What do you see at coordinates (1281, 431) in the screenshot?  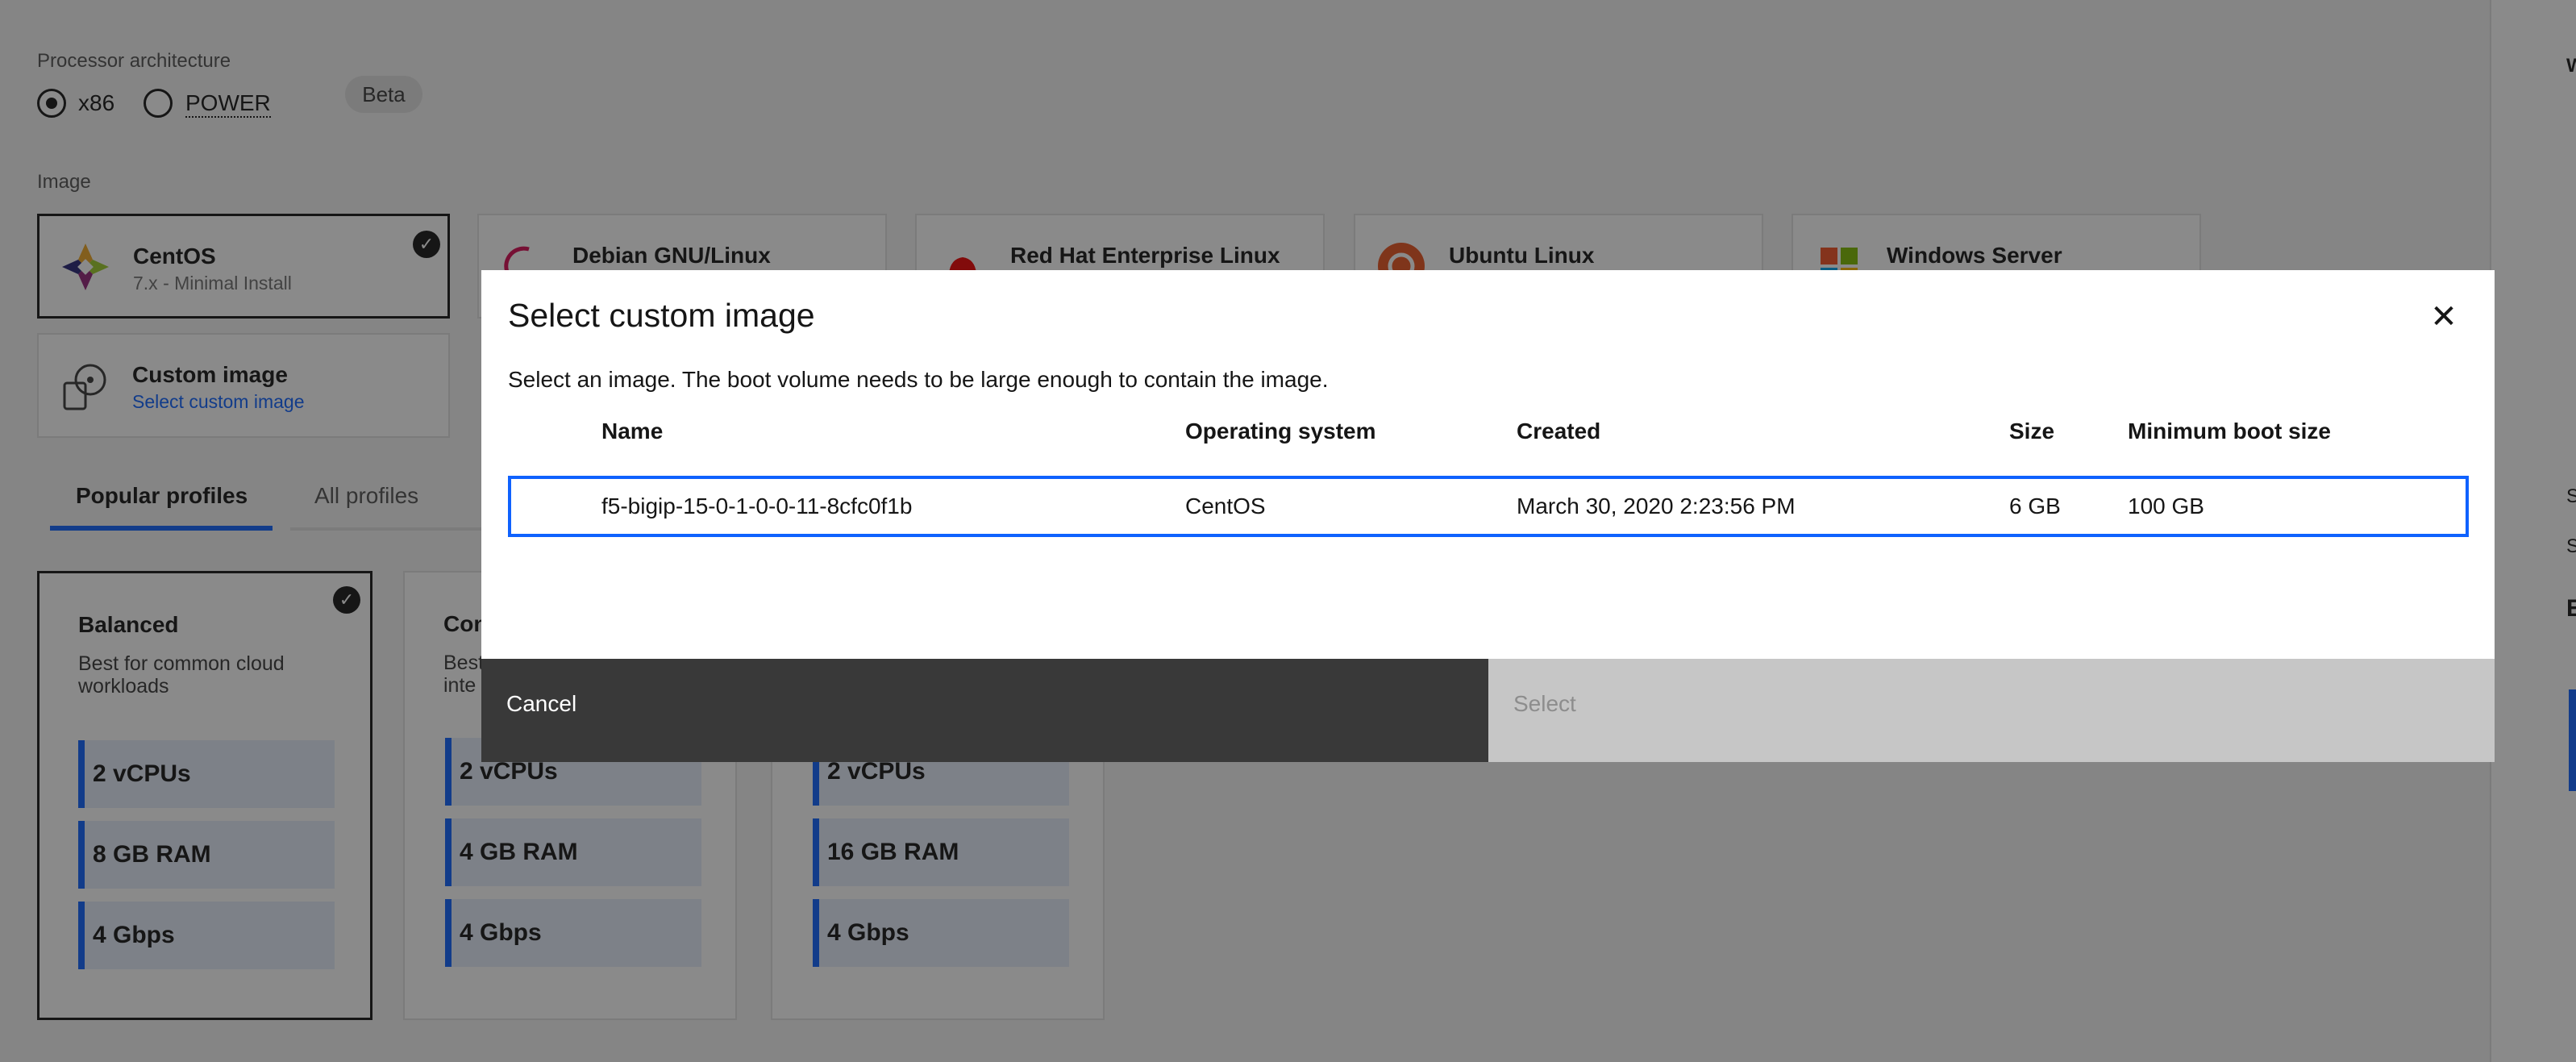 I see `column-header-os: Operating system` at bounding box center [1281, 431].